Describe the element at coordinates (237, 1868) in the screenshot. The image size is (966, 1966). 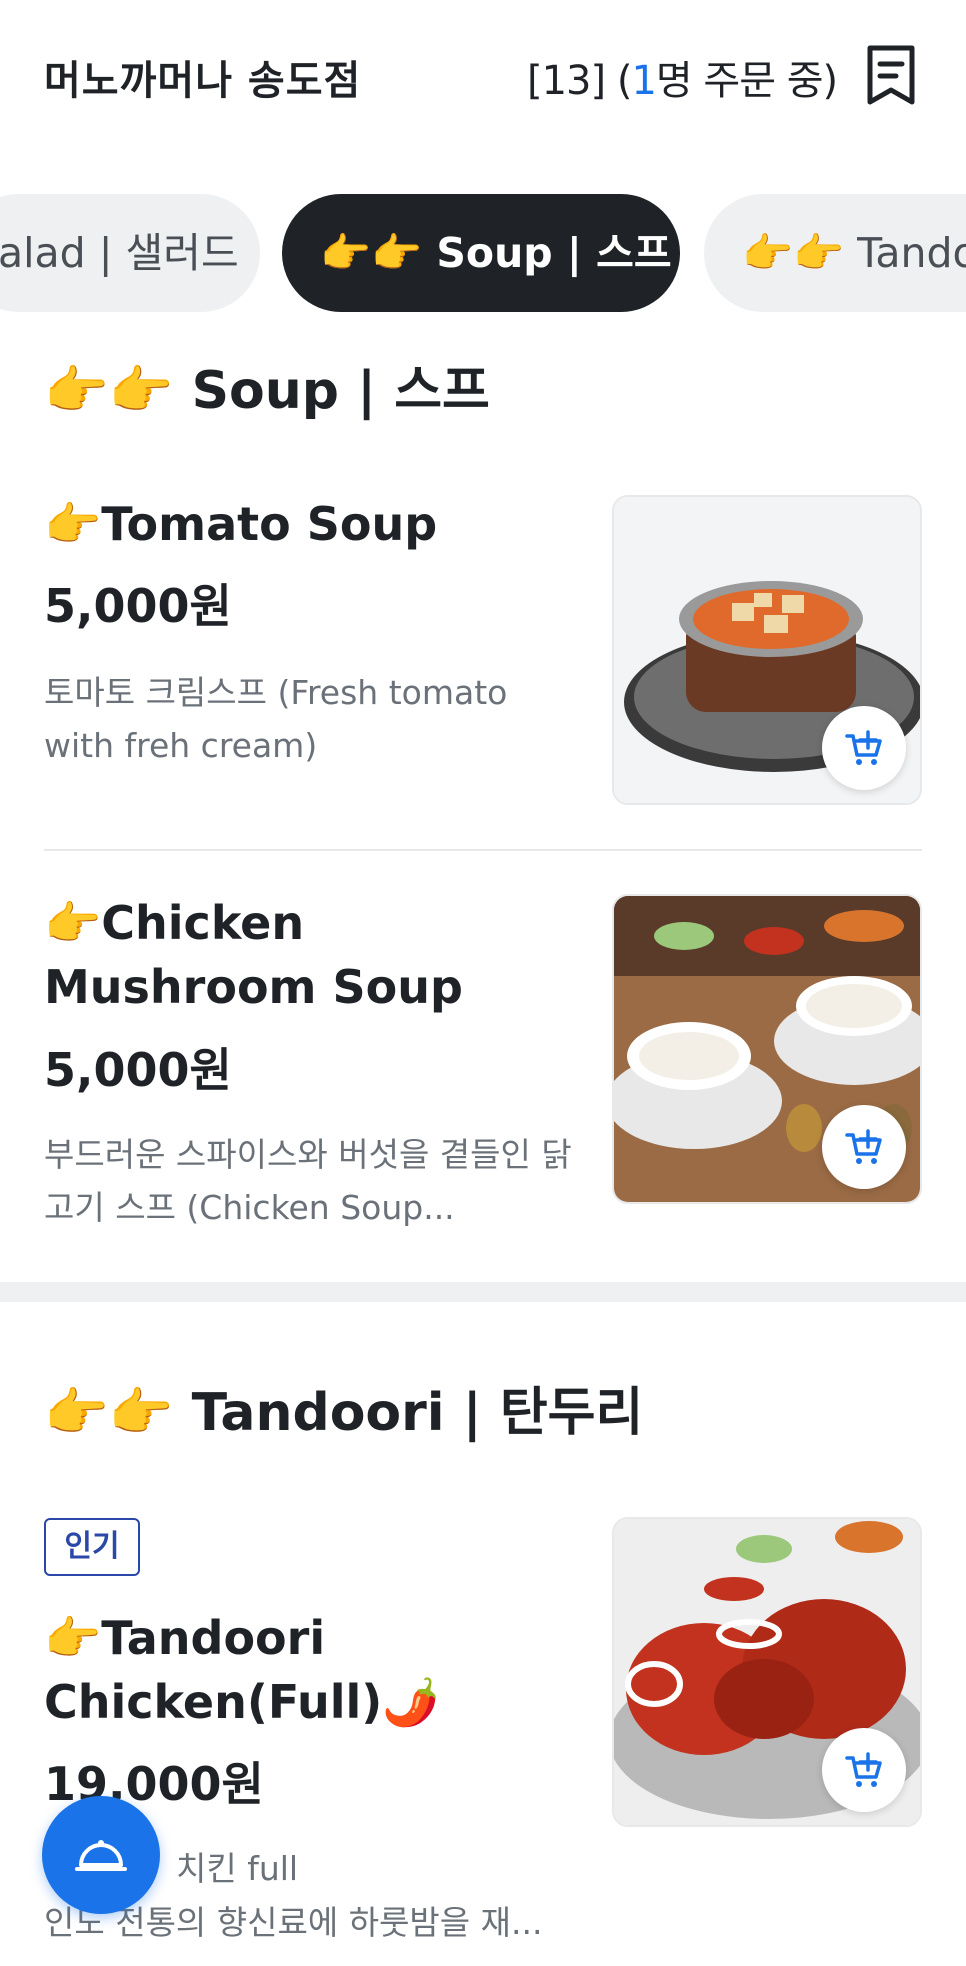
I see `item-desc-line1: 치킨 full` at that location.